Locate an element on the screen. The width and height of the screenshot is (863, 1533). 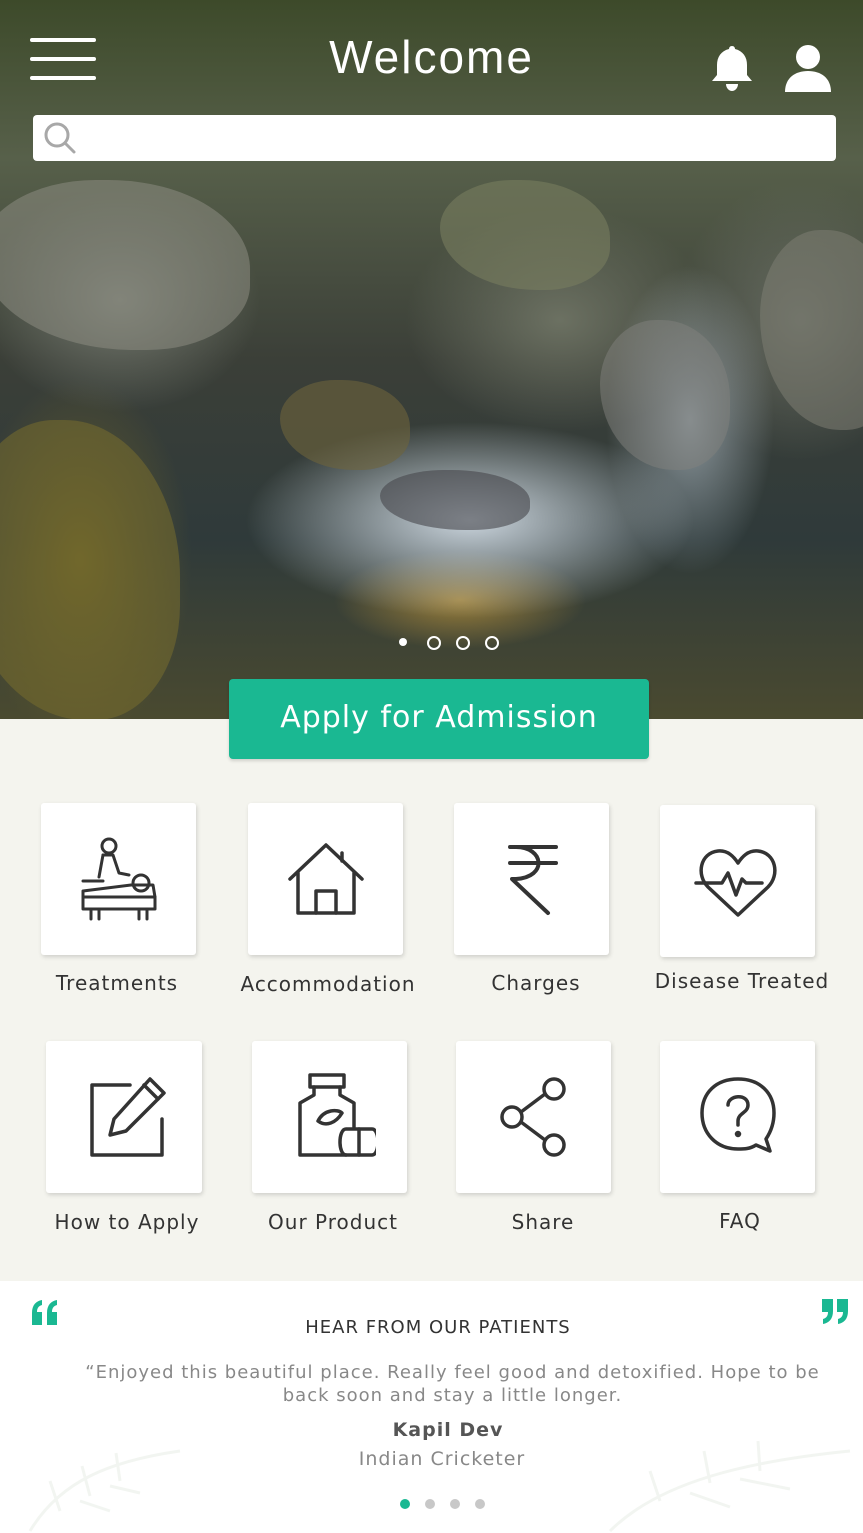
menu-tile-our-product is located at coordinates (329, 1117).